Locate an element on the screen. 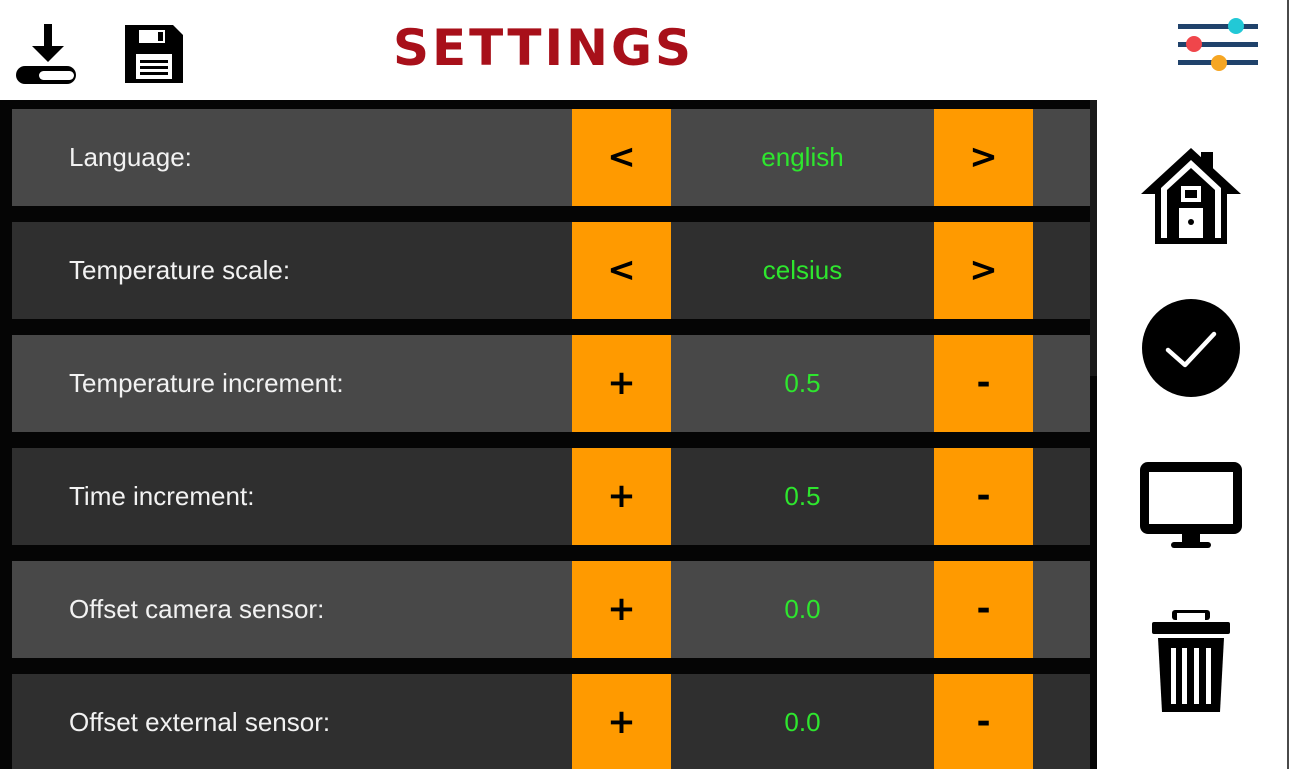  setting-label: Language: is located at coordinates (130, 157).